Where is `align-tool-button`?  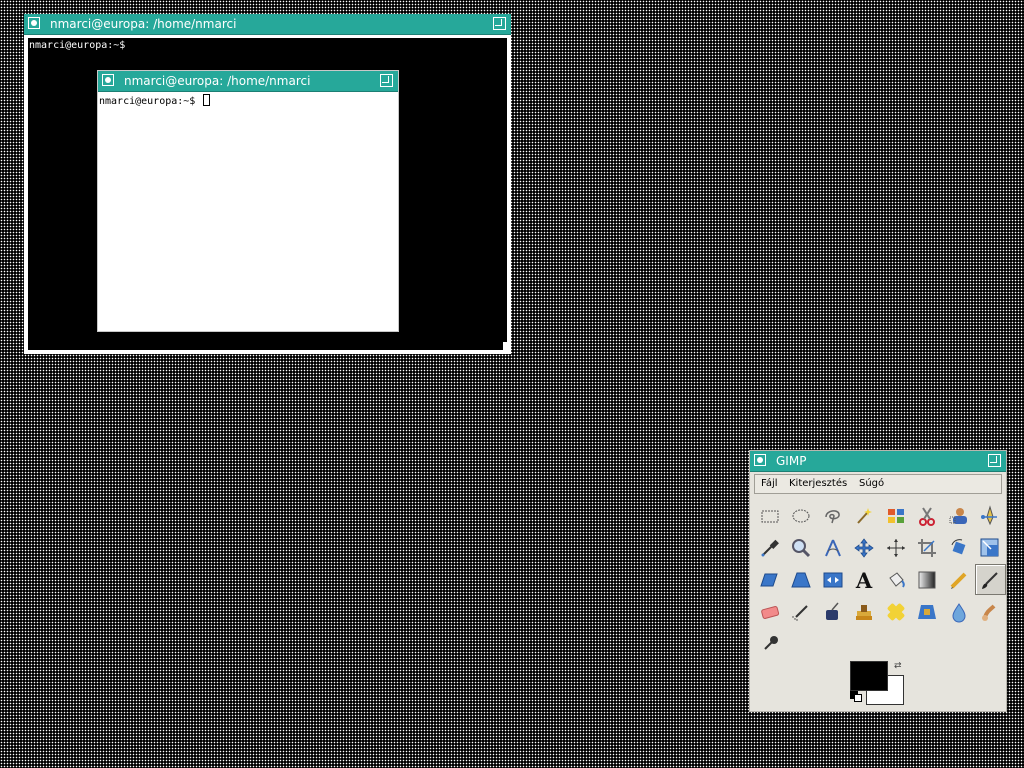
align-tool-button is located at coordinates (895, 547).